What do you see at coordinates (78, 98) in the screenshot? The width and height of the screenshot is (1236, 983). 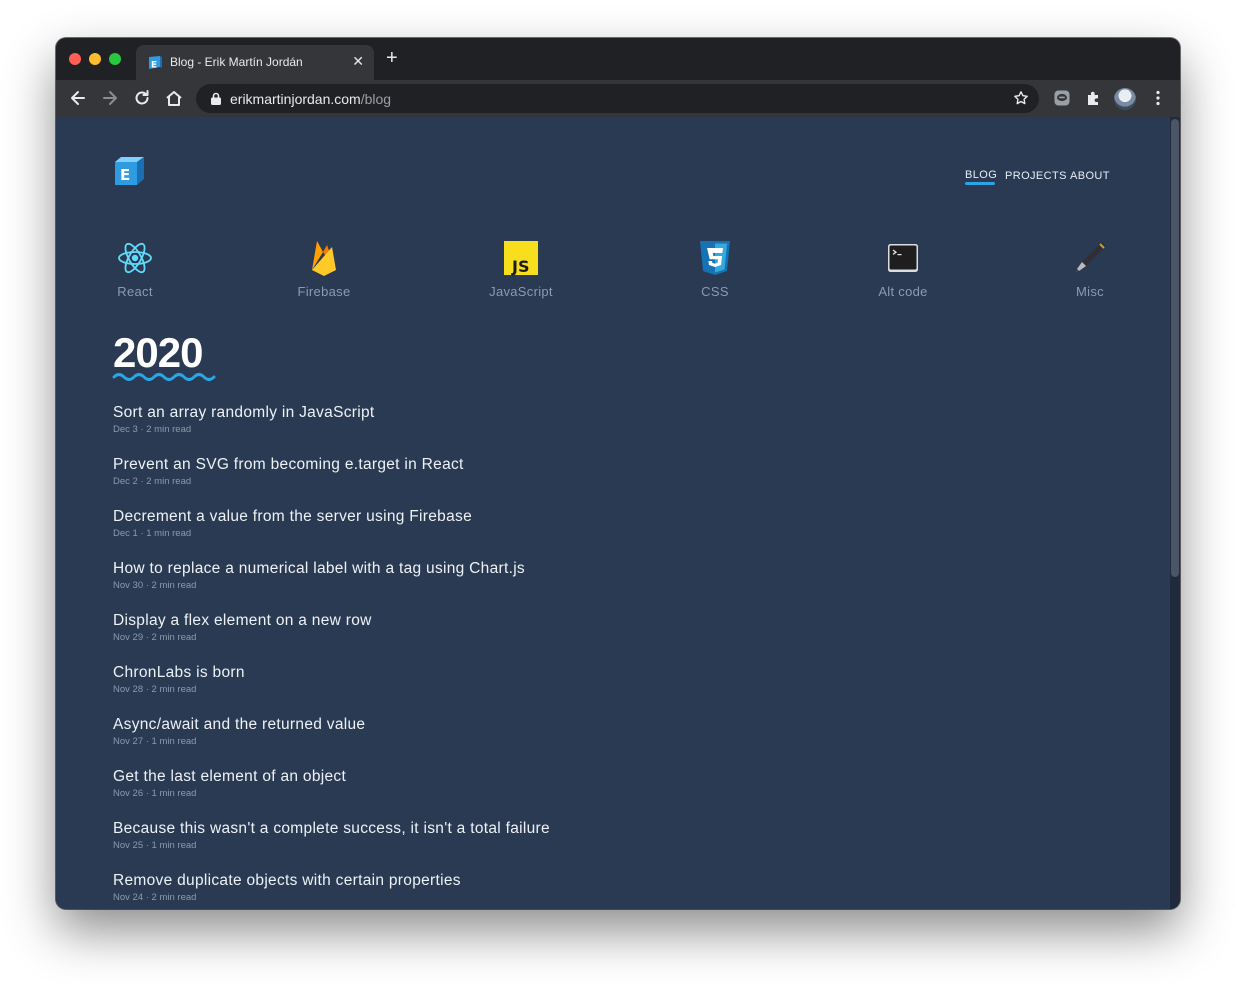 I see `back-arrow-icon` at bounding box center [78, 98].